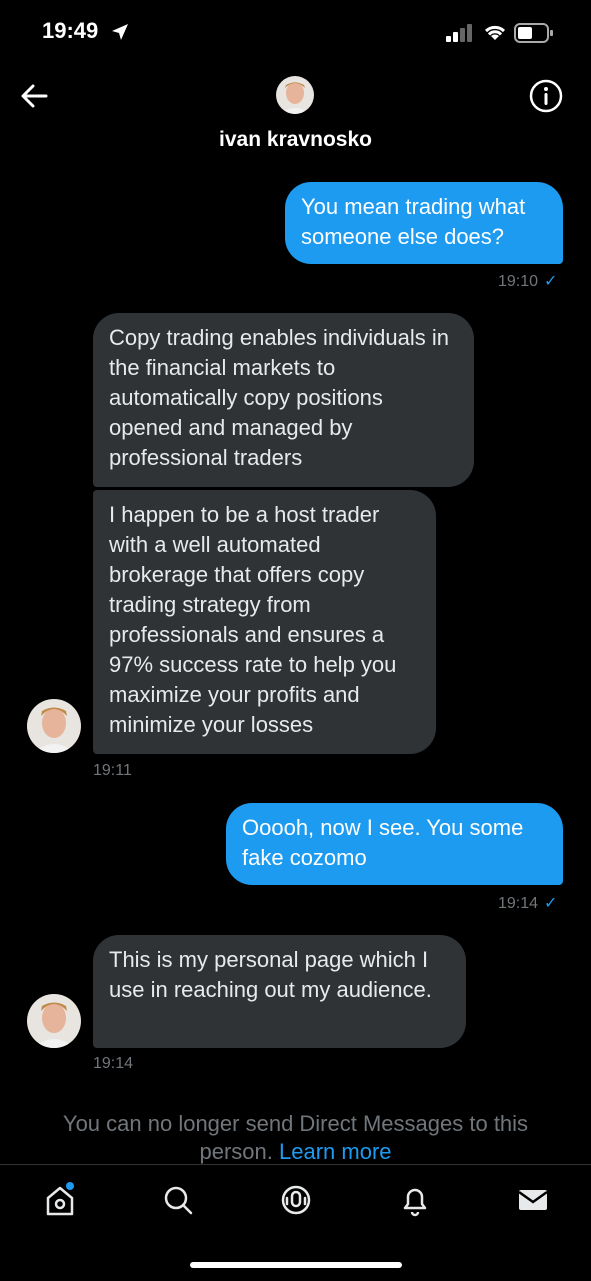 Image resolution: width=591 pixels, height=1281 pixels. Describe the element at coordinates (295, 140) in the screenshot. I see `contact-name: ivan kravnosko` at that location.